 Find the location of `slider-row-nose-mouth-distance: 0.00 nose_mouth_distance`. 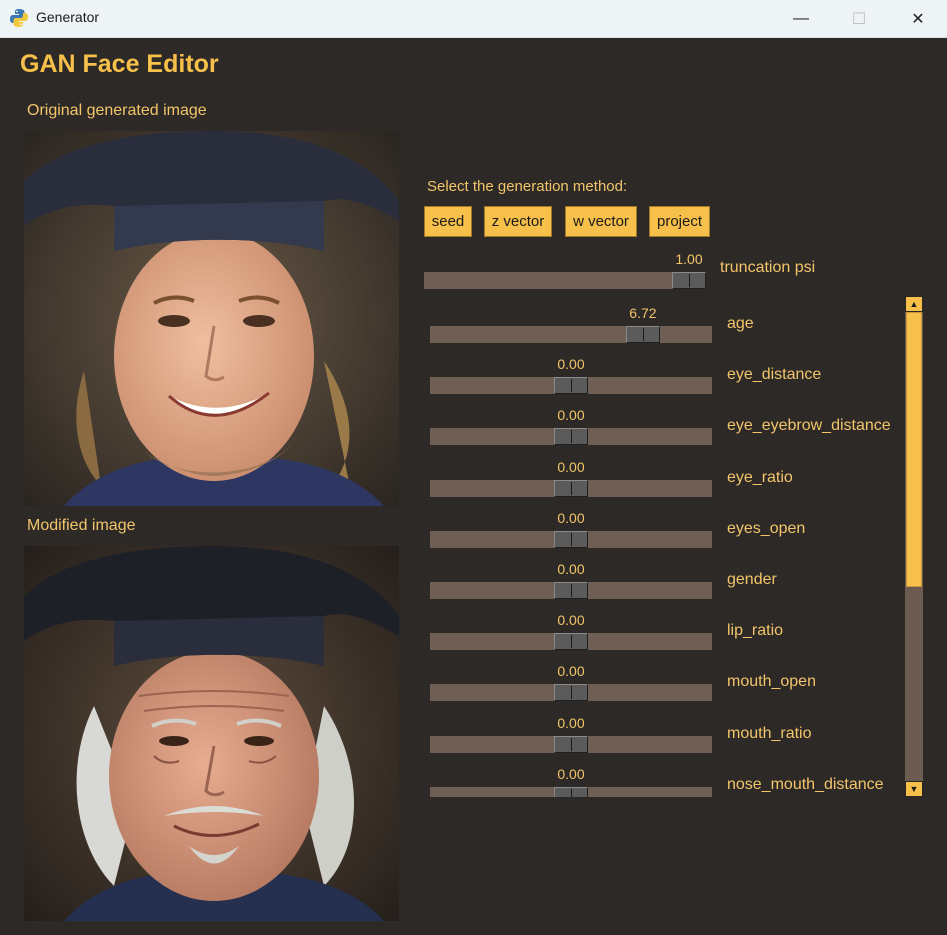

slider-row-nose-mouth-distance: 0.00 nose_mouth_distance is located at coordinates (665, 777).